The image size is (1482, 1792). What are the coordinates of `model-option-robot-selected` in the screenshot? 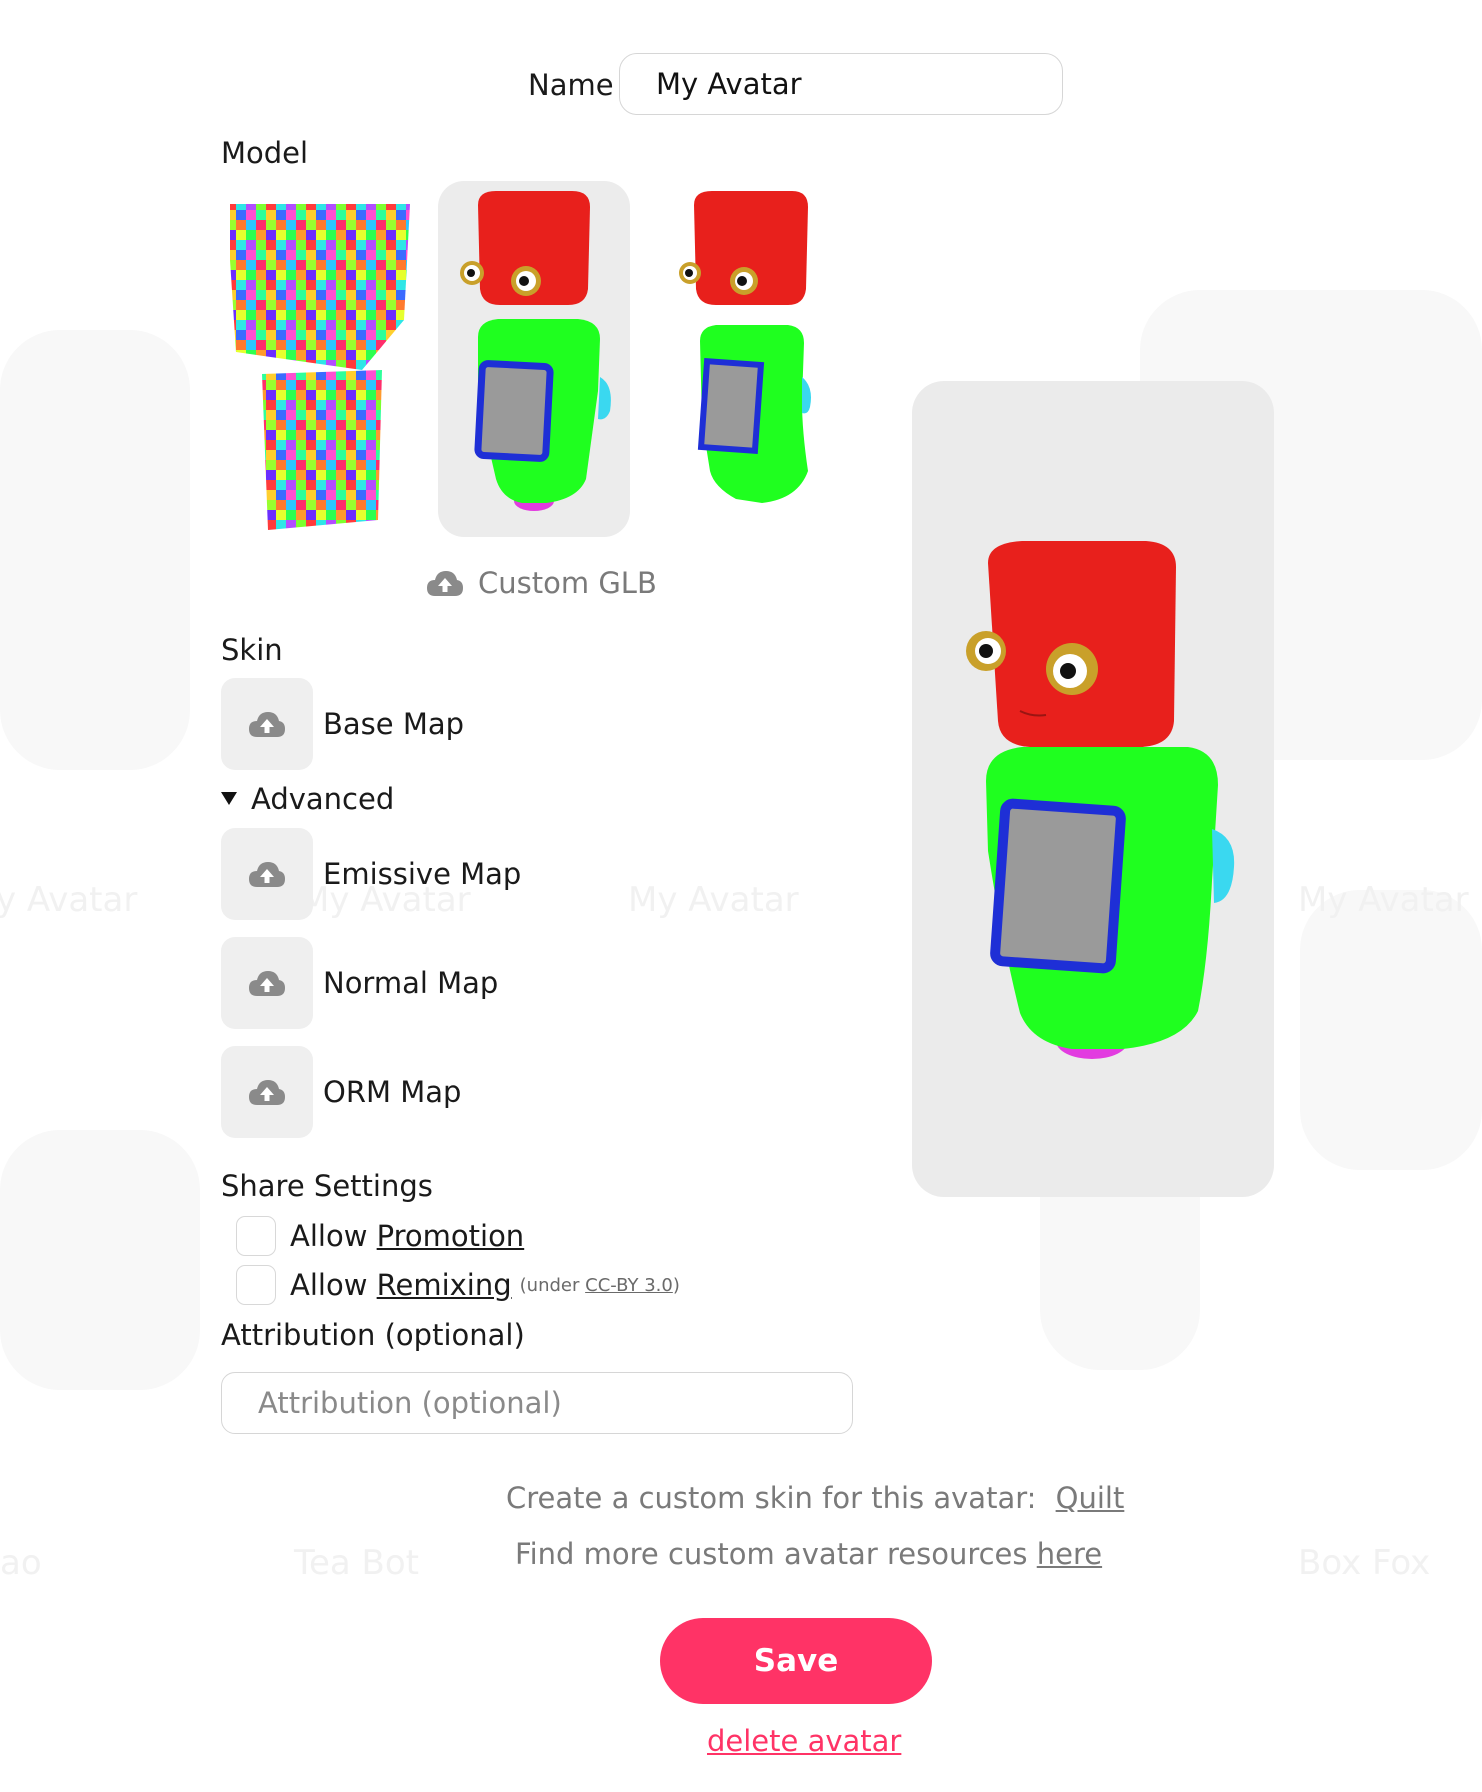 It's located at (534, 359).